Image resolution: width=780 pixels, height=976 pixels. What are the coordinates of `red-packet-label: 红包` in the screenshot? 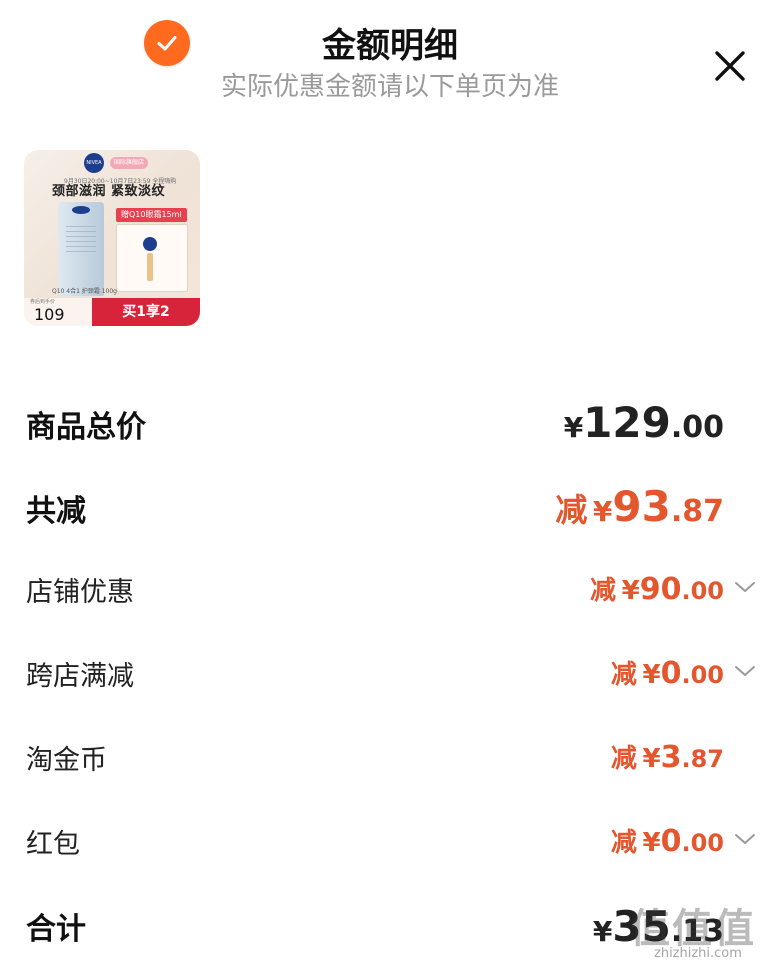 It's located at (53, 844).